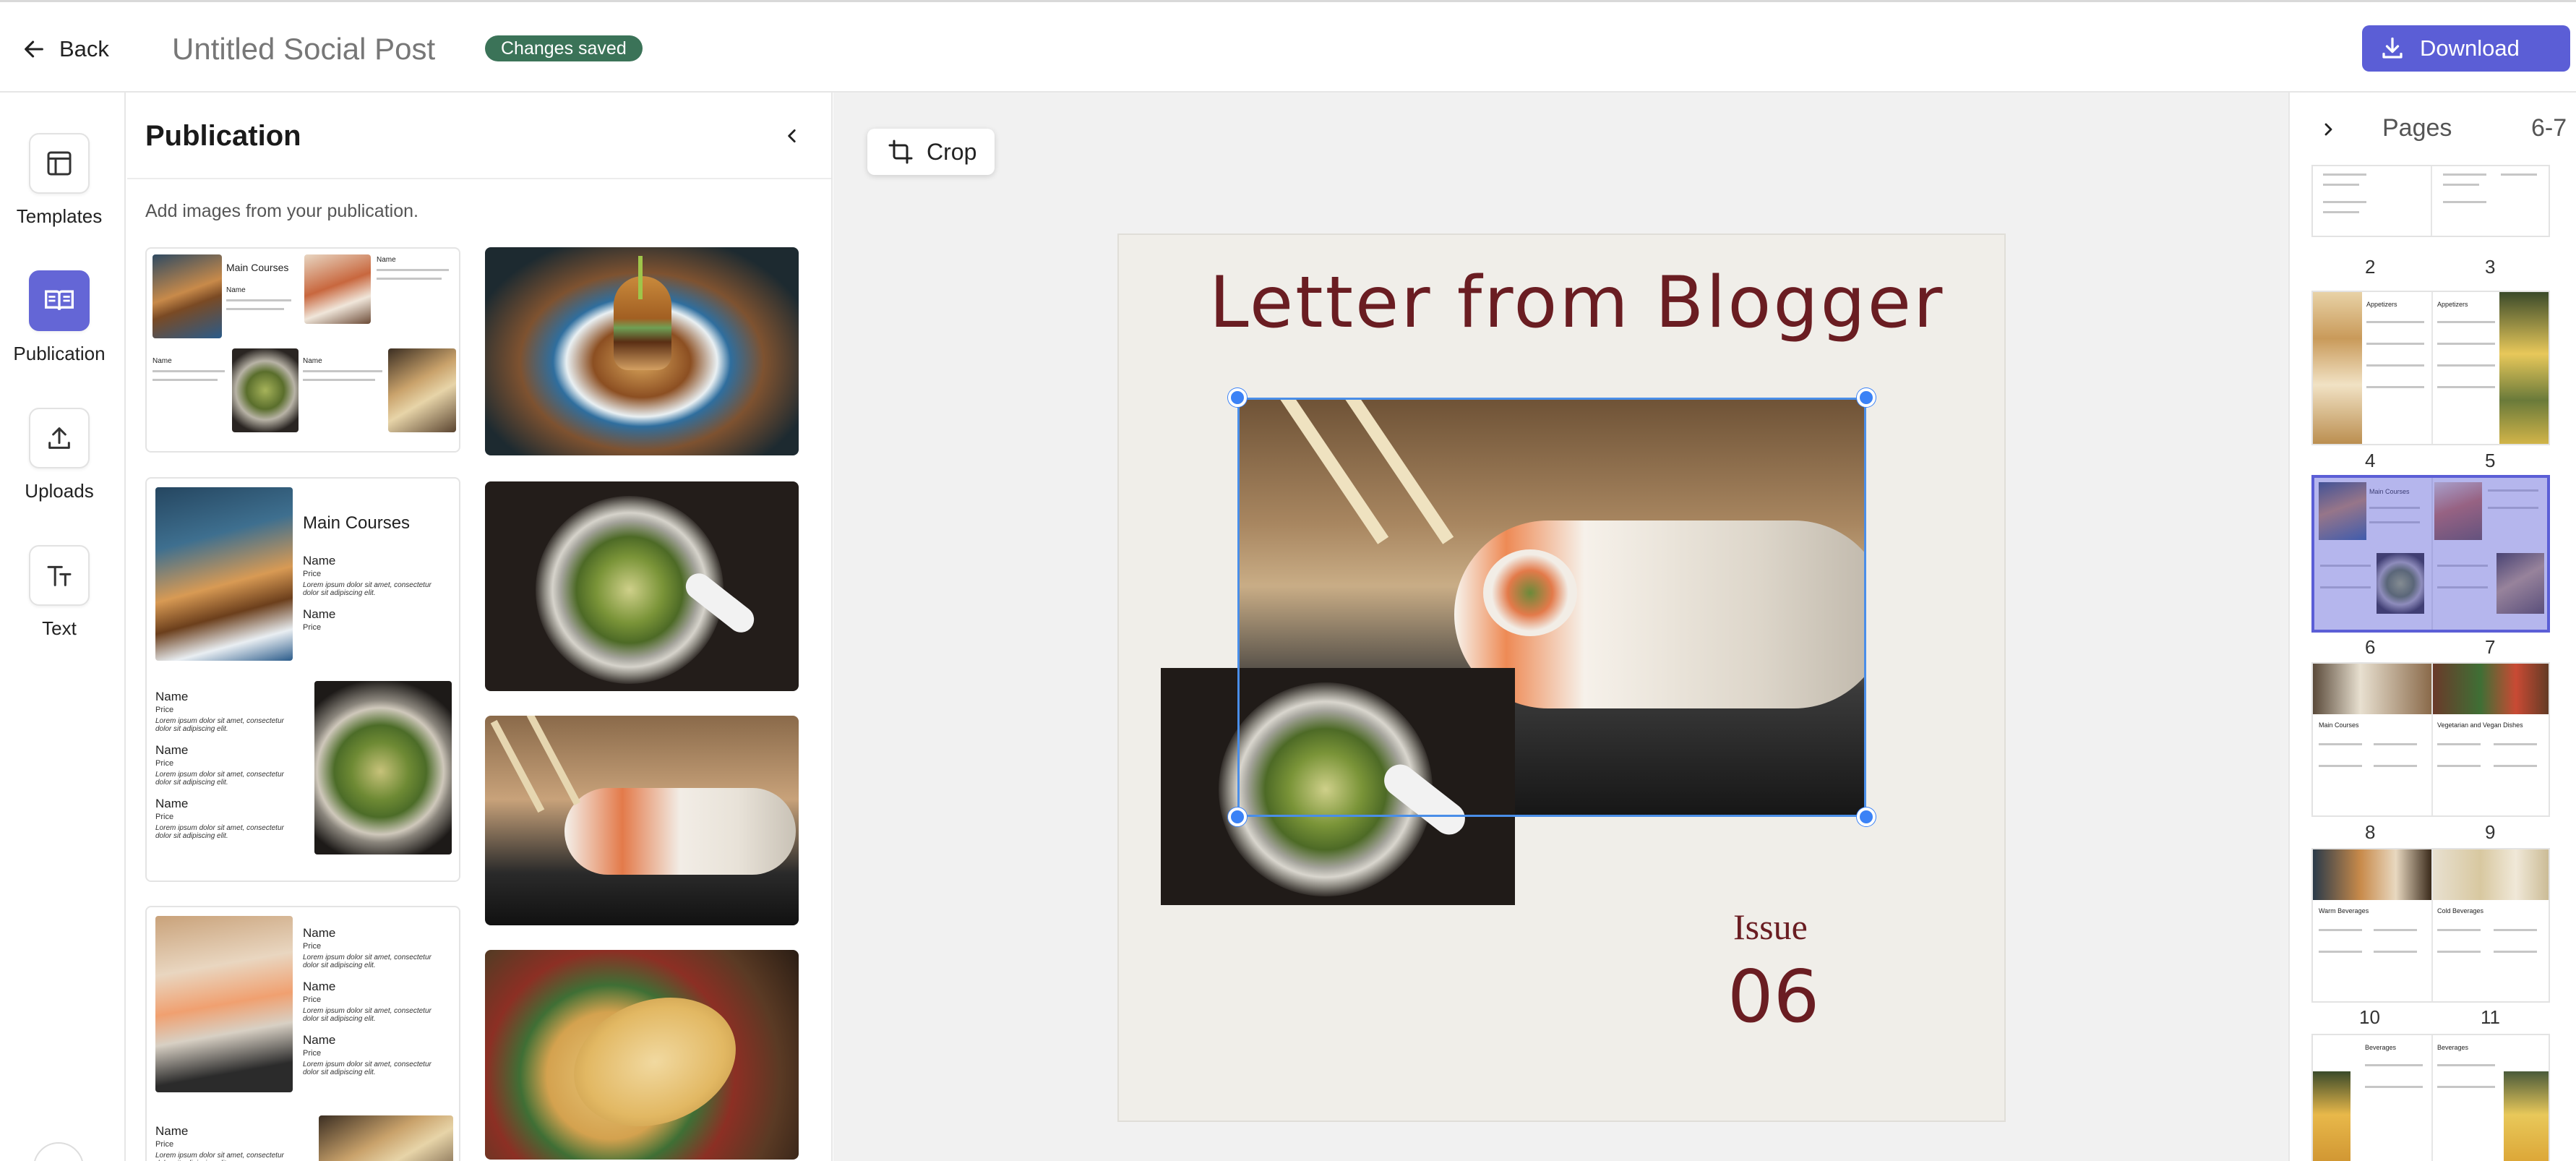  What do you see at coordinates (564, 48) in the screenshot?
I see `status-badge: Changes saved` at bounding box center [564, 48].